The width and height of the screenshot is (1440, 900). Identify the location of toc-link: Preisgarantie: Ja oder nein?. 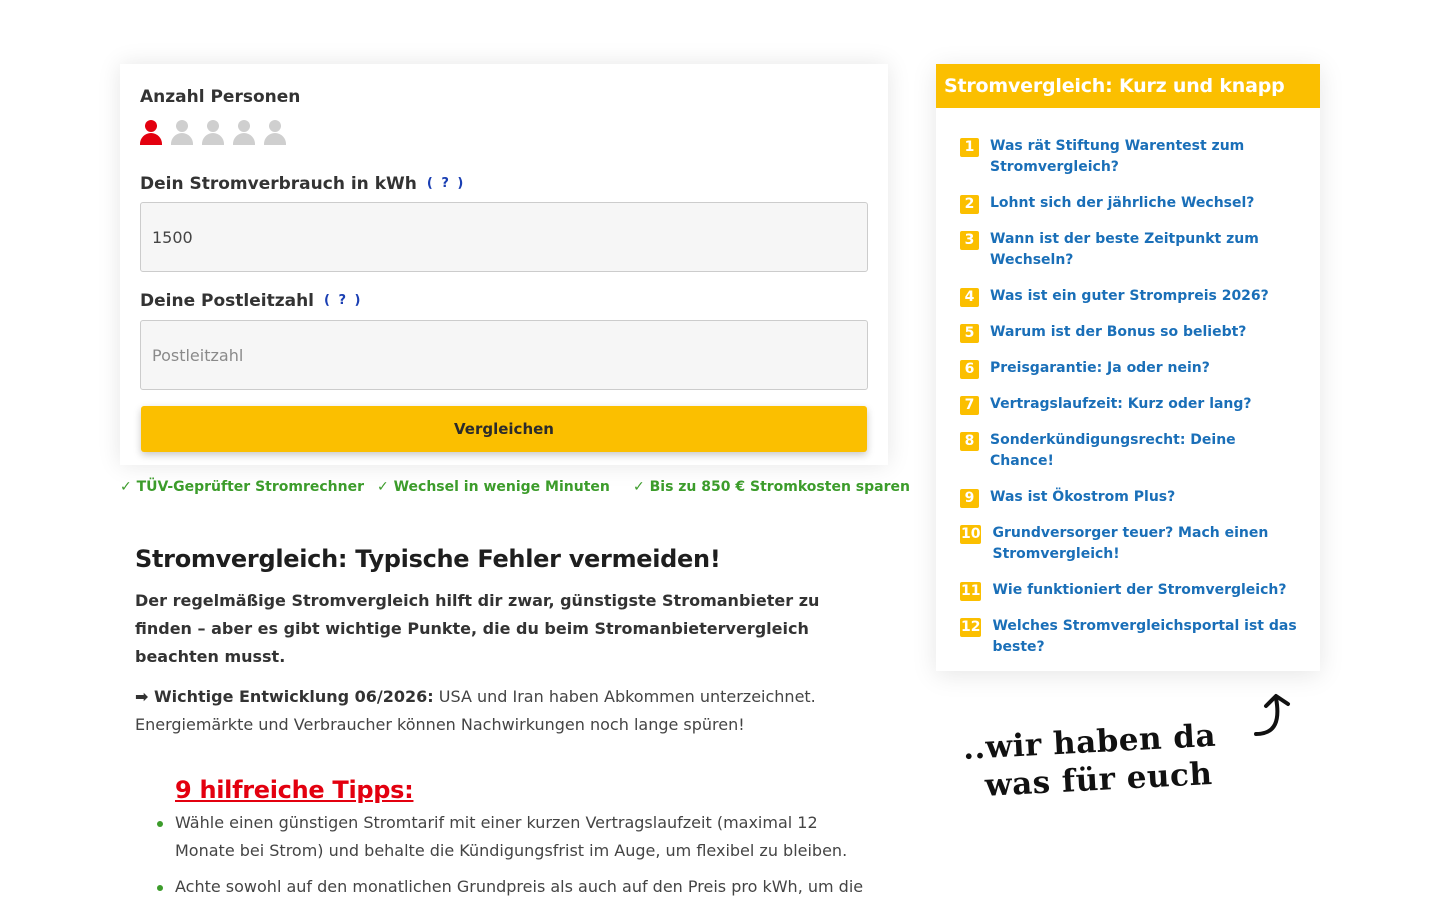
(1100, 368).